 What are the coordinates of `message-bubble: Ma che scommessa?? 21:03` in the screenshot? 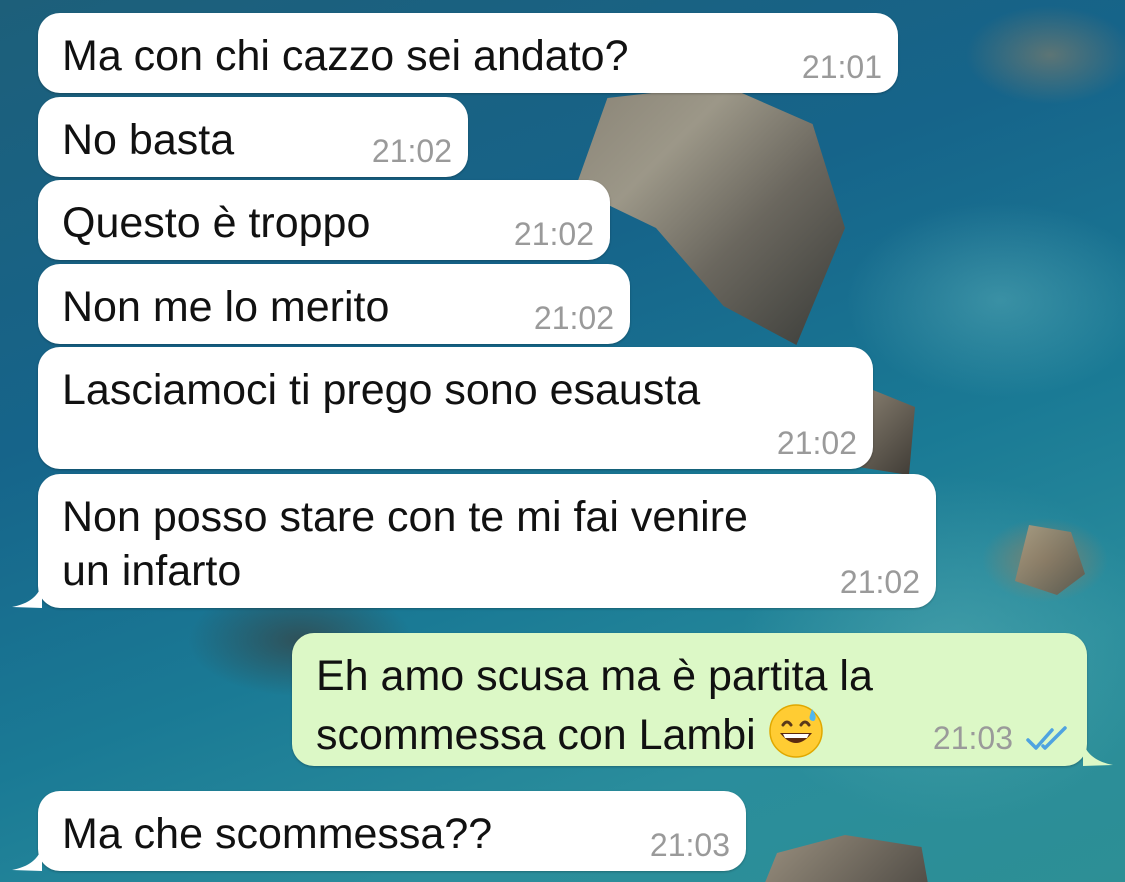 It's located at (379, 831).